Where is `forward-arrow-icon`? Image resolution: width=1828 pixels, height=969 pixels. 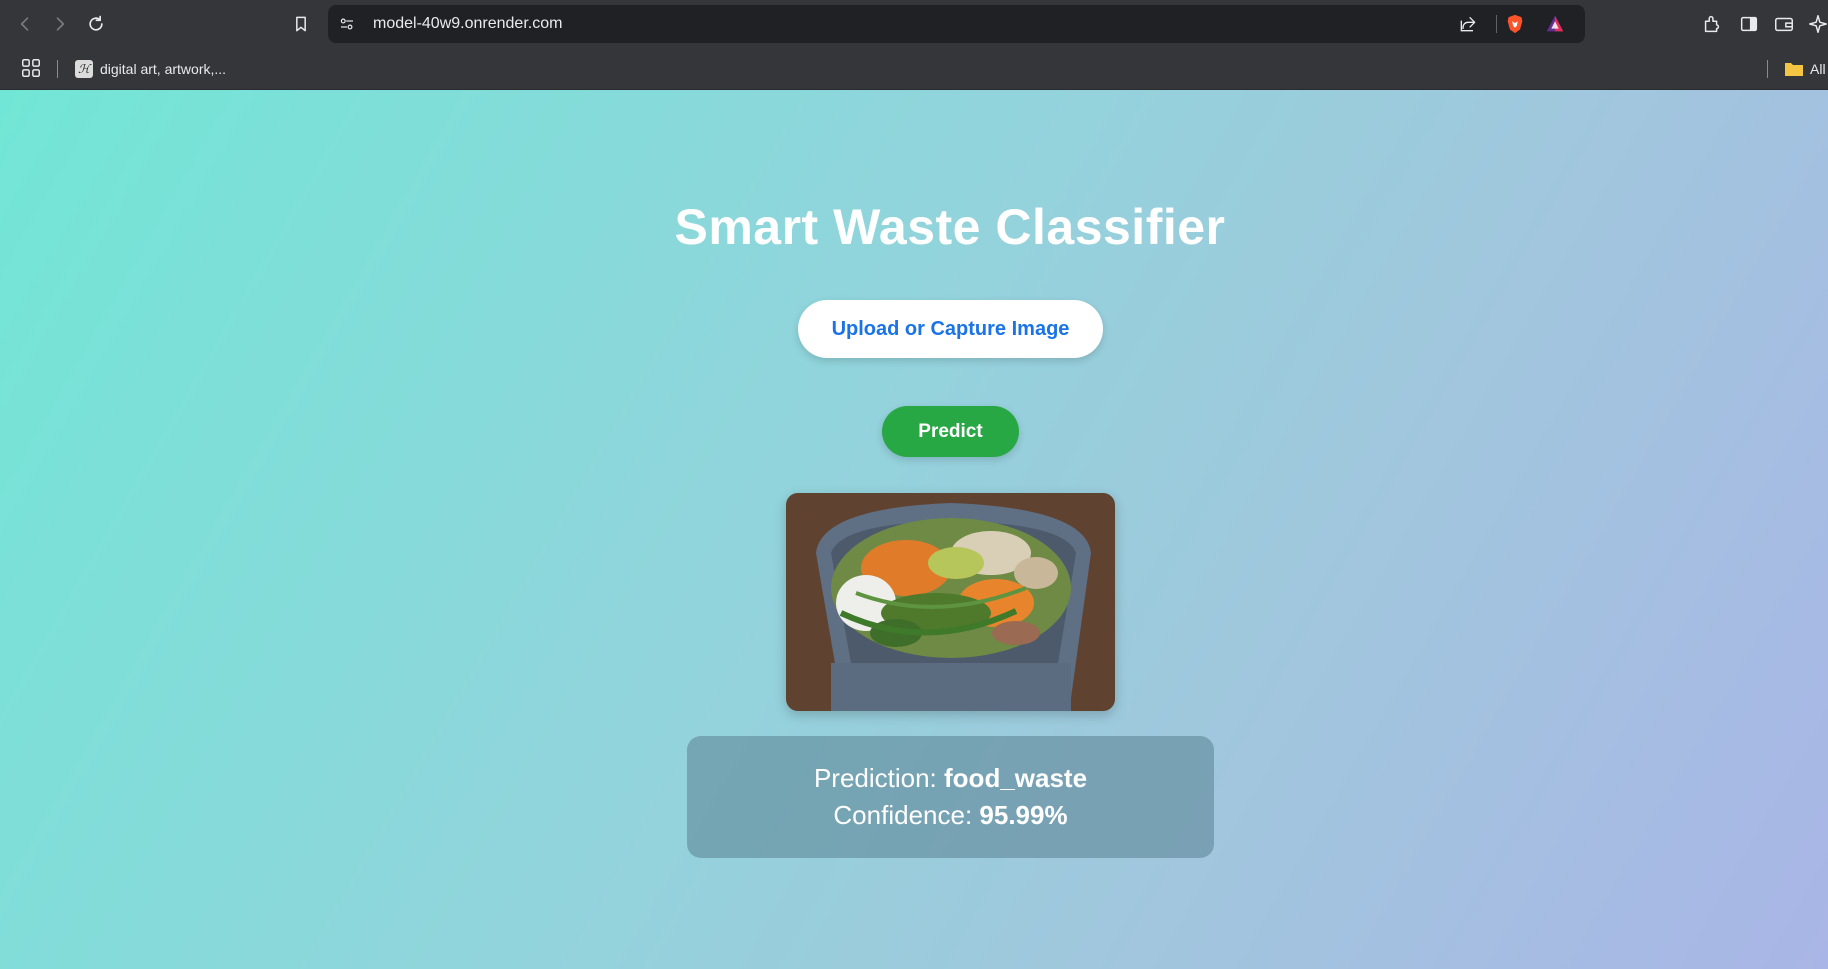 forward-arrow-icon is located at coordinates (60, 24).